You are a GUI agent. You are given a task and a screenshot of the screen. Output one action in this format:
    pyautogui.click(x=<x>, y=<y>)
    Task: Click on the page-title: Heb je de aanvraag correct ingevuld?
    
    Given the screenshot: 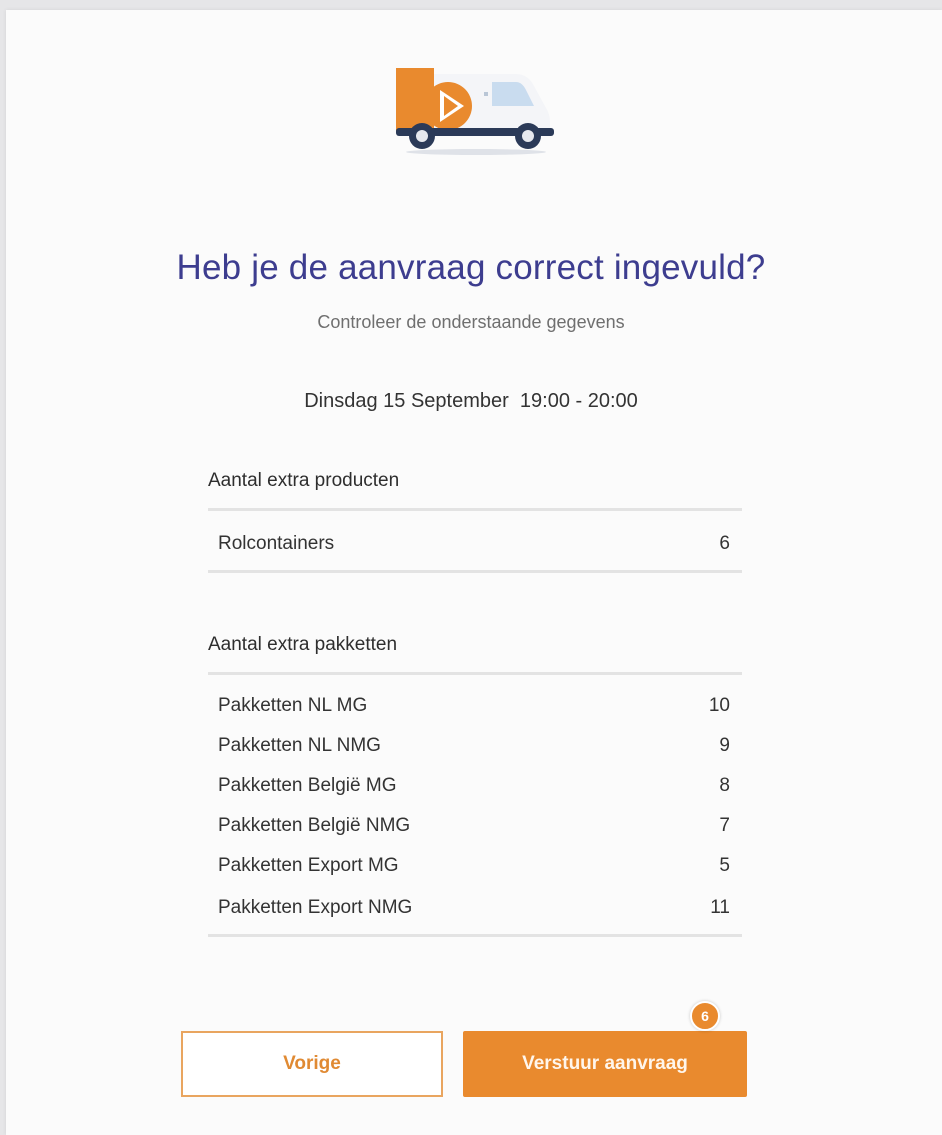 What is the action you would take?
    pyautogui.click(x=471, y=267)
    